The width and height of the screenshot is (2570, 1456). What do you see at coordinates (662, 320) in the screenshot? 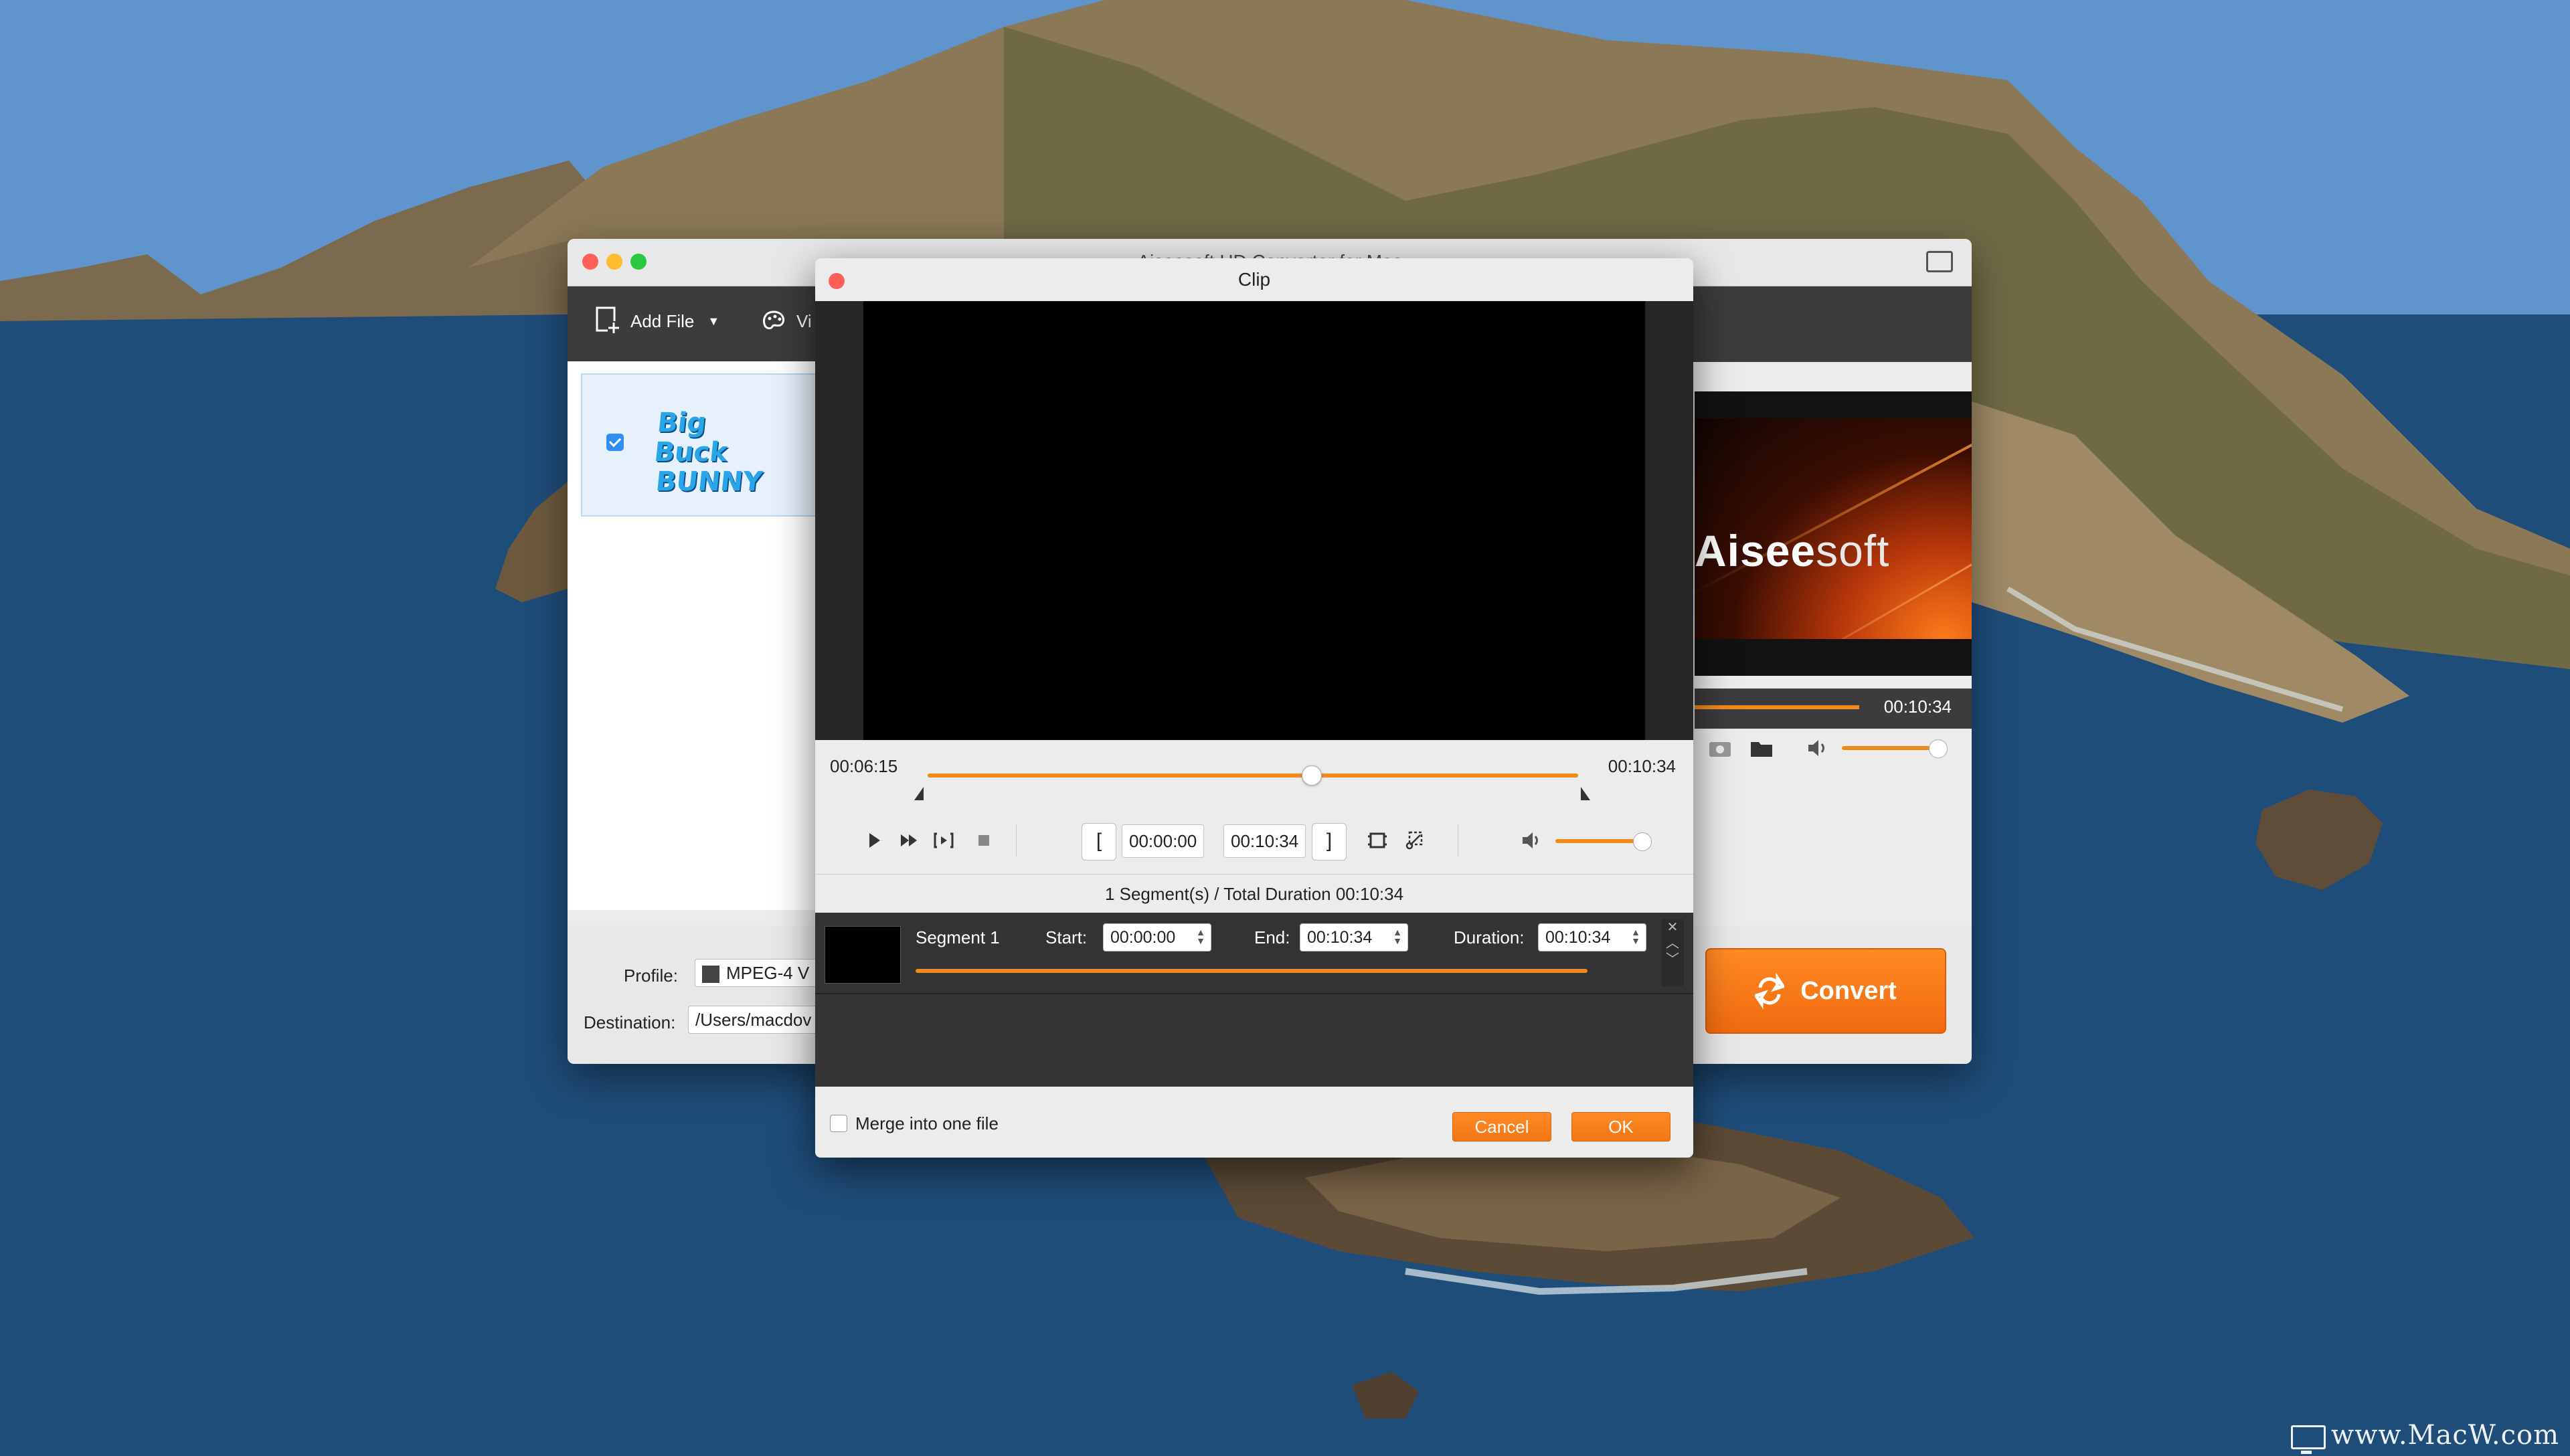
I see `add-file-label: Add File` at bounding box center [662, 320].